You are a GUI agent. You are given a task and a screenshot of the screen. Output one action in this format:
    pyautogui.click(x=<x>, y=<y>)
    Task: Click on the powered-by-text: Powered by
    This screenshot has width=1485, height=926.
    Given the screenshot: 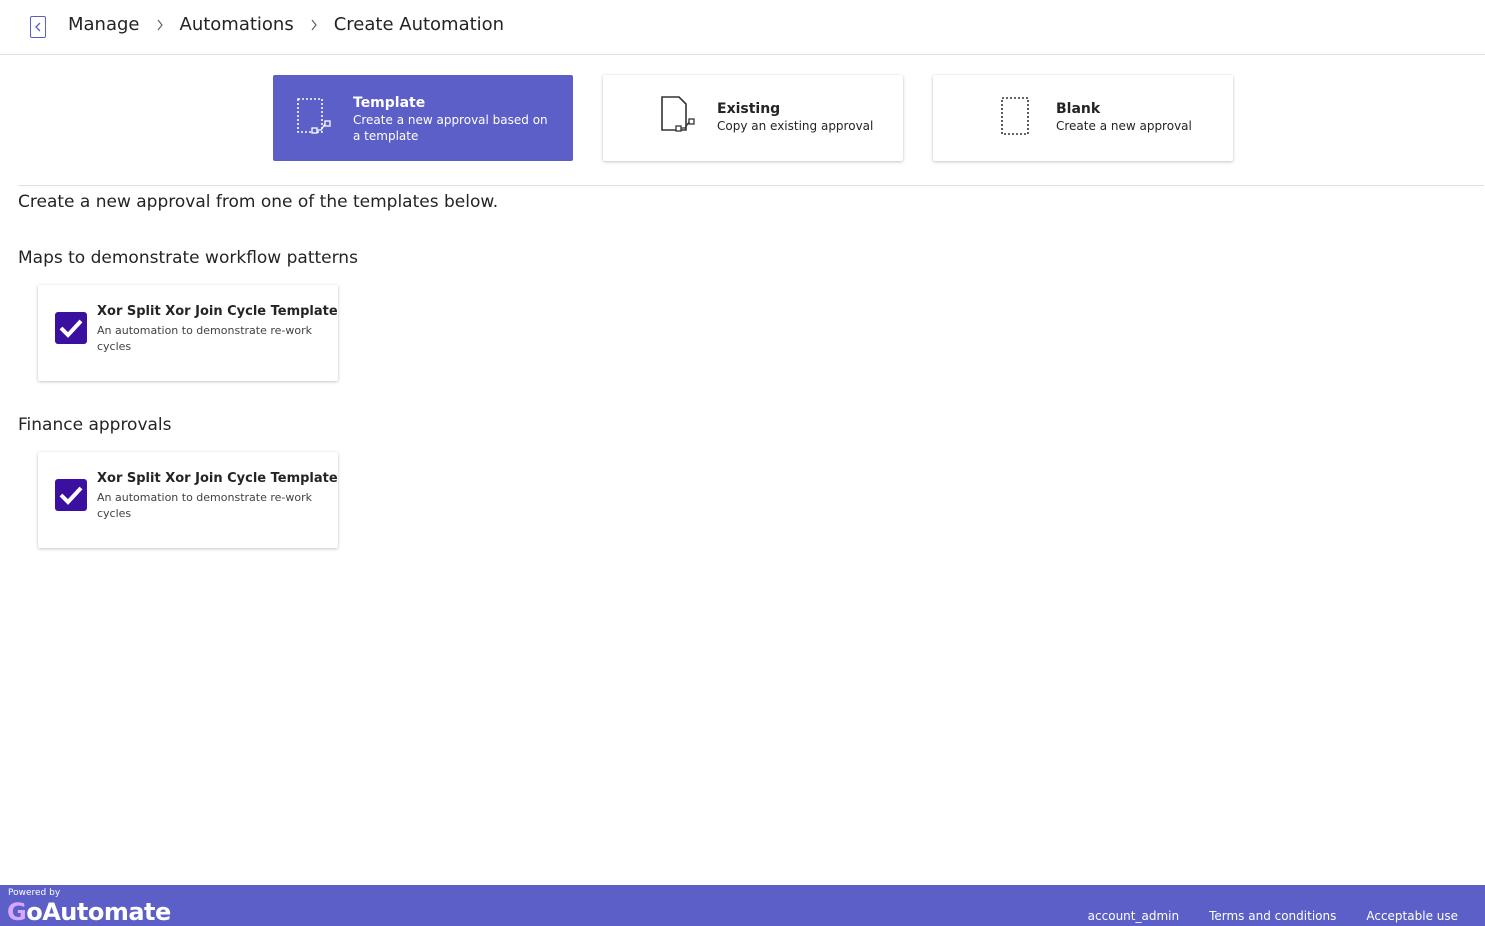 What is the action you would take?
    pyautogui.click(x=34, y=893)
    